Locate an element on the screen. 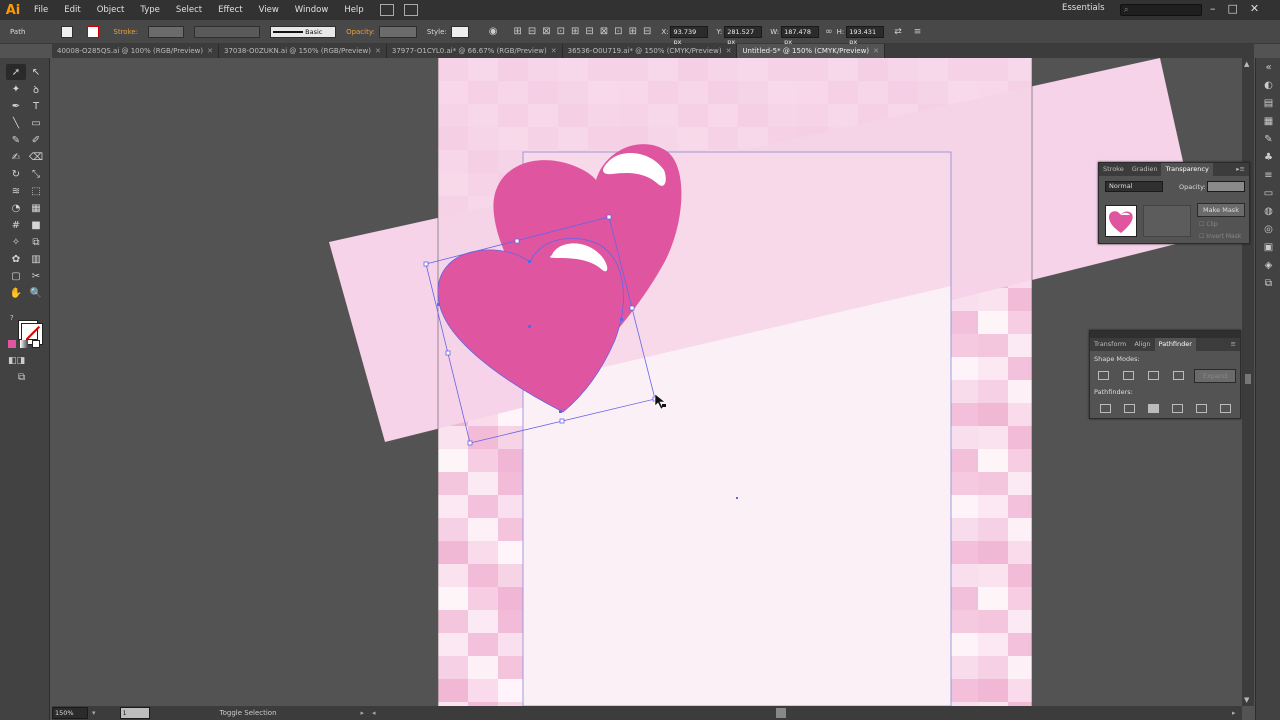 The image size is (1280, 720). menu-help: Help is located at coordinates (353, 10).